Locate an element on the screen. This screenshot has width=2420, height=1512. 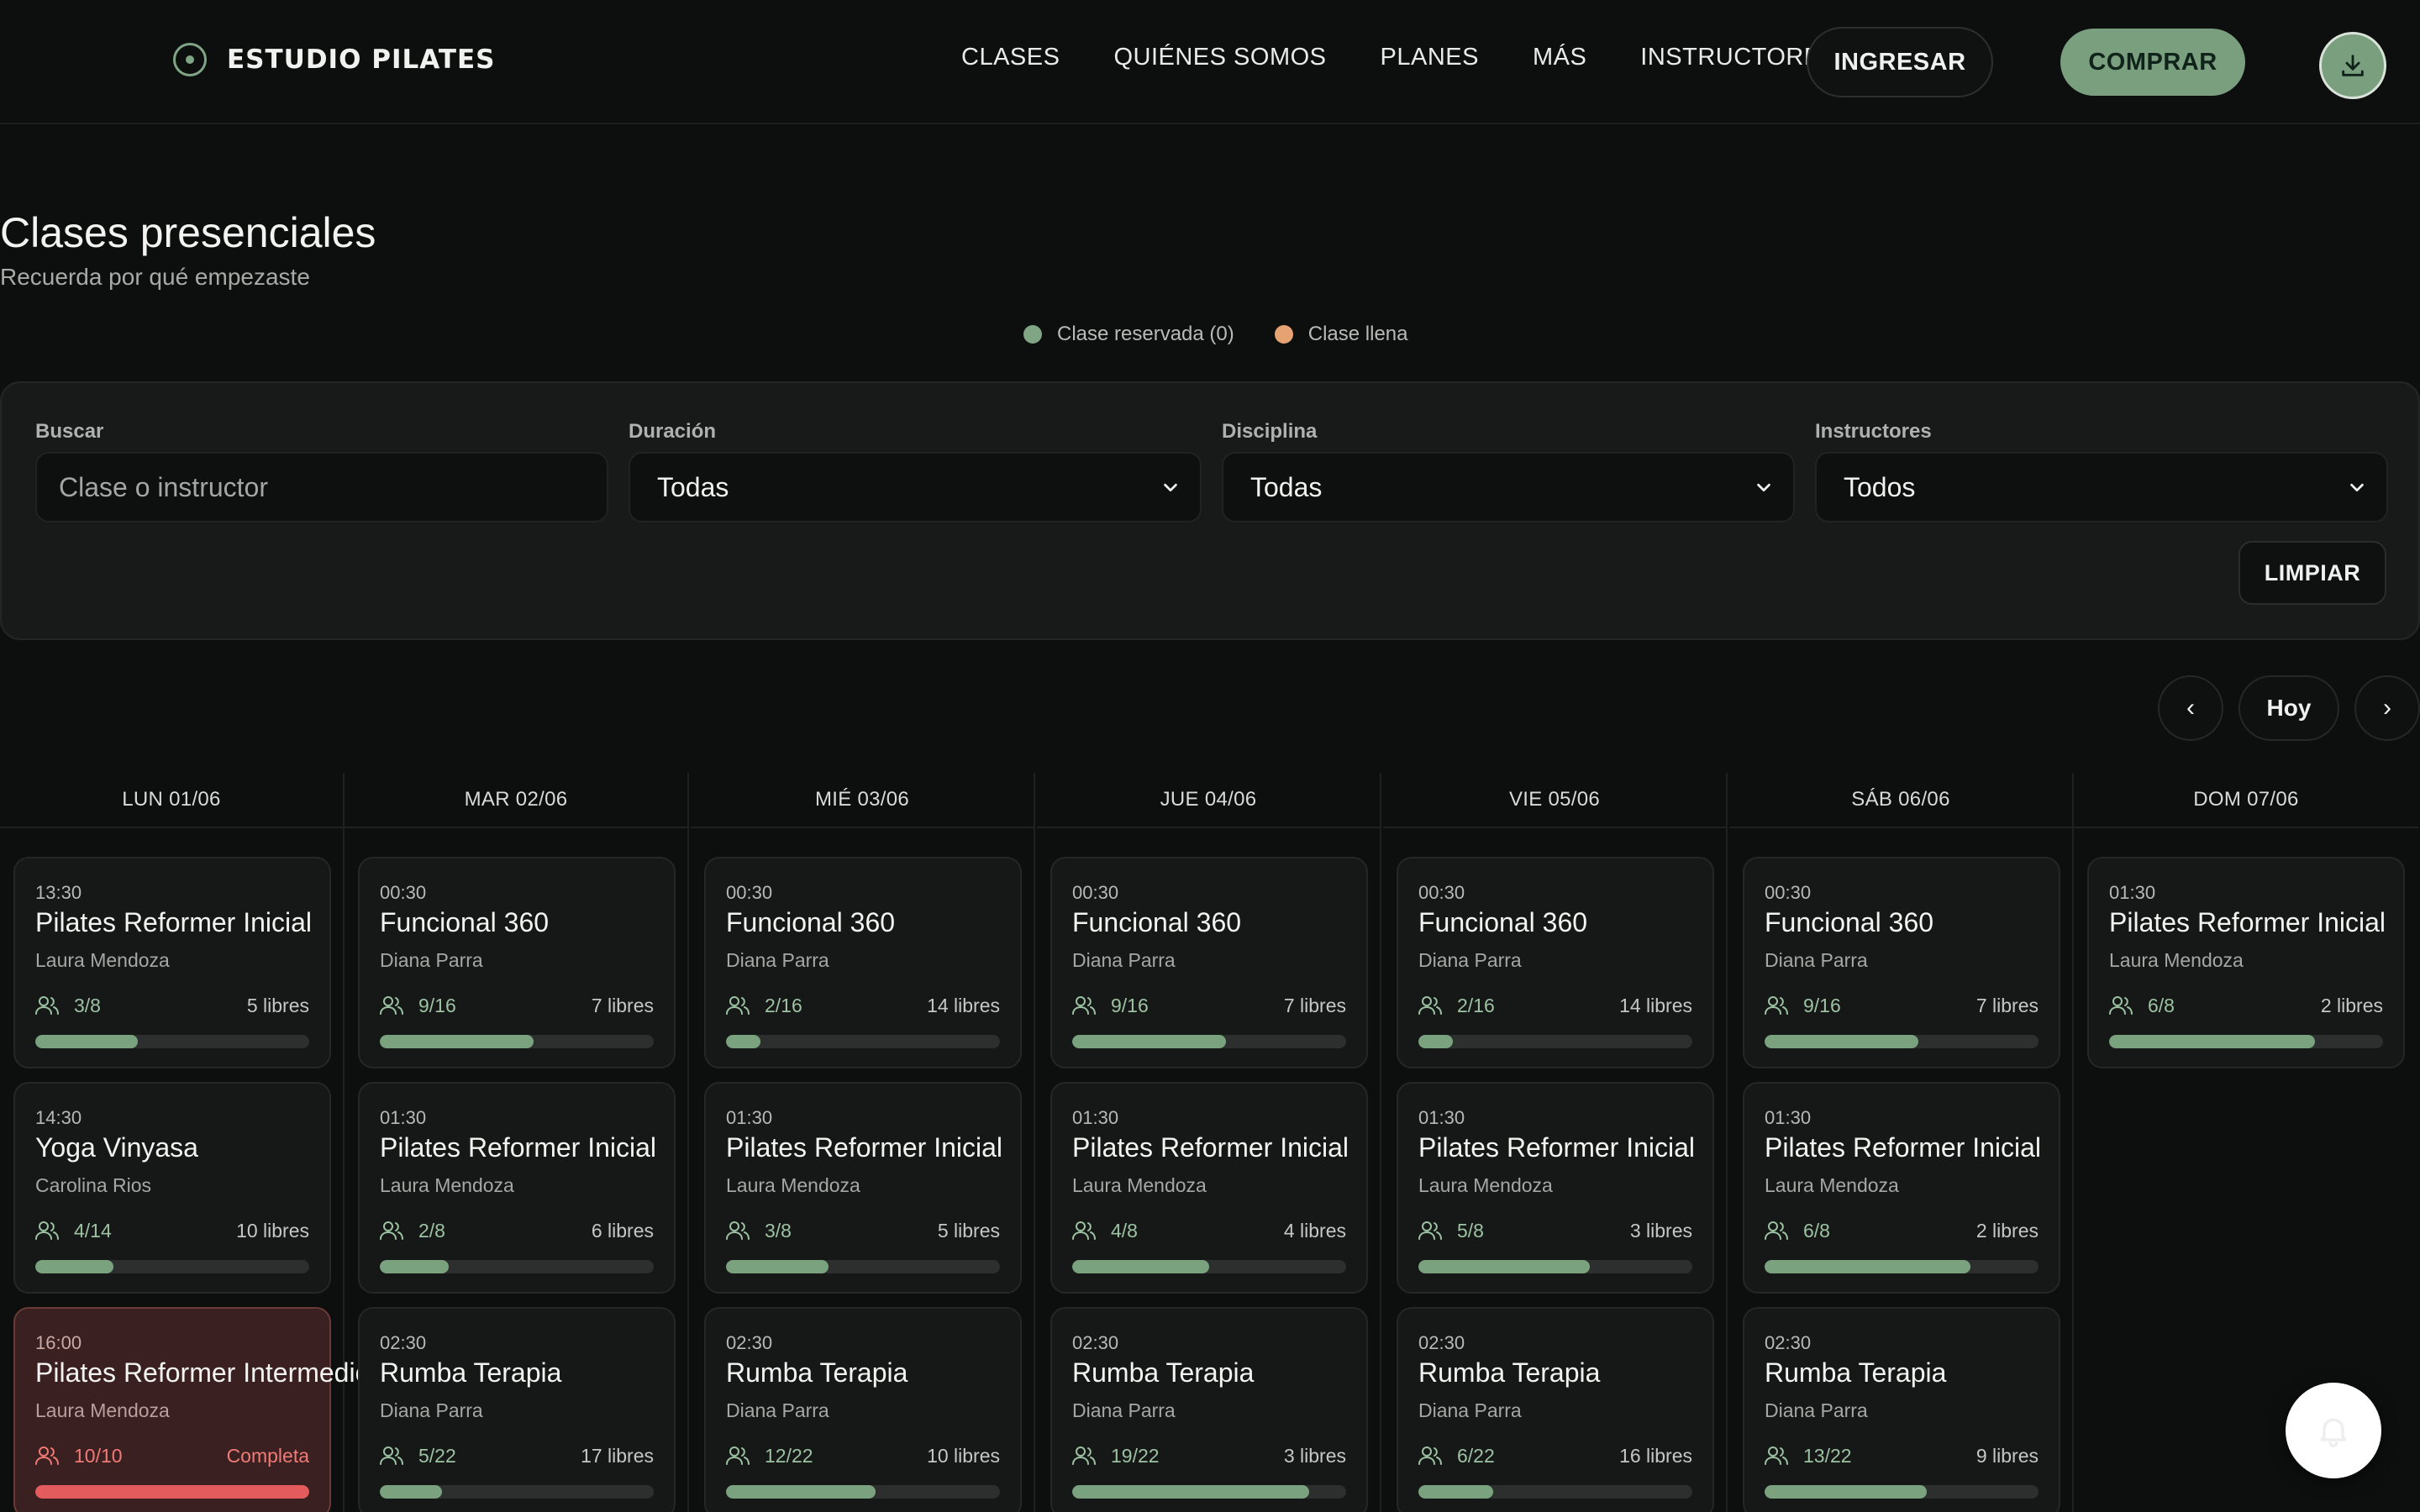
brand: ESTUDIO PILATES is located at coordinates (334, 59).